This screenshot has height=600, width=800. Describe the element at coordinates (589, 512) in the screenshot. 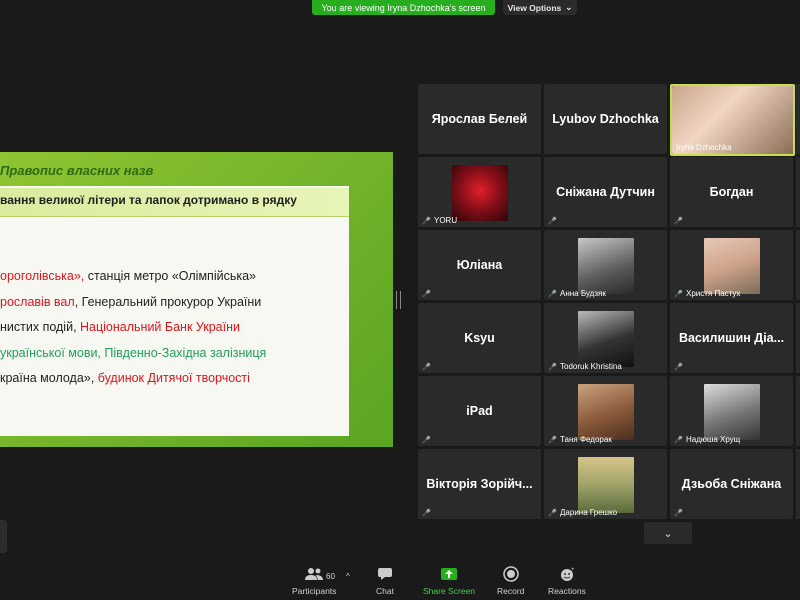

I see `participant-caption: Дарина Грешко` at that location.